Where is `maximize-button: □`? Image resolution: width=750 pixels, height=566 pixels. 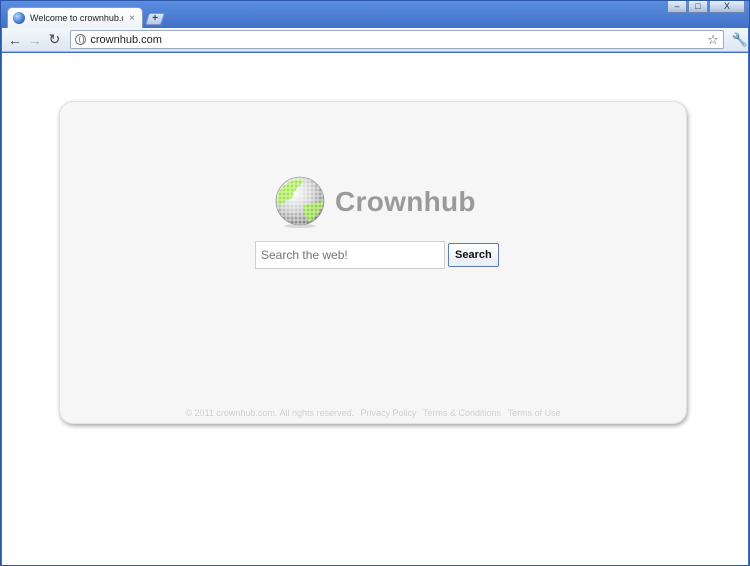
maximize-button: □ is located at coordinates (698, 7).